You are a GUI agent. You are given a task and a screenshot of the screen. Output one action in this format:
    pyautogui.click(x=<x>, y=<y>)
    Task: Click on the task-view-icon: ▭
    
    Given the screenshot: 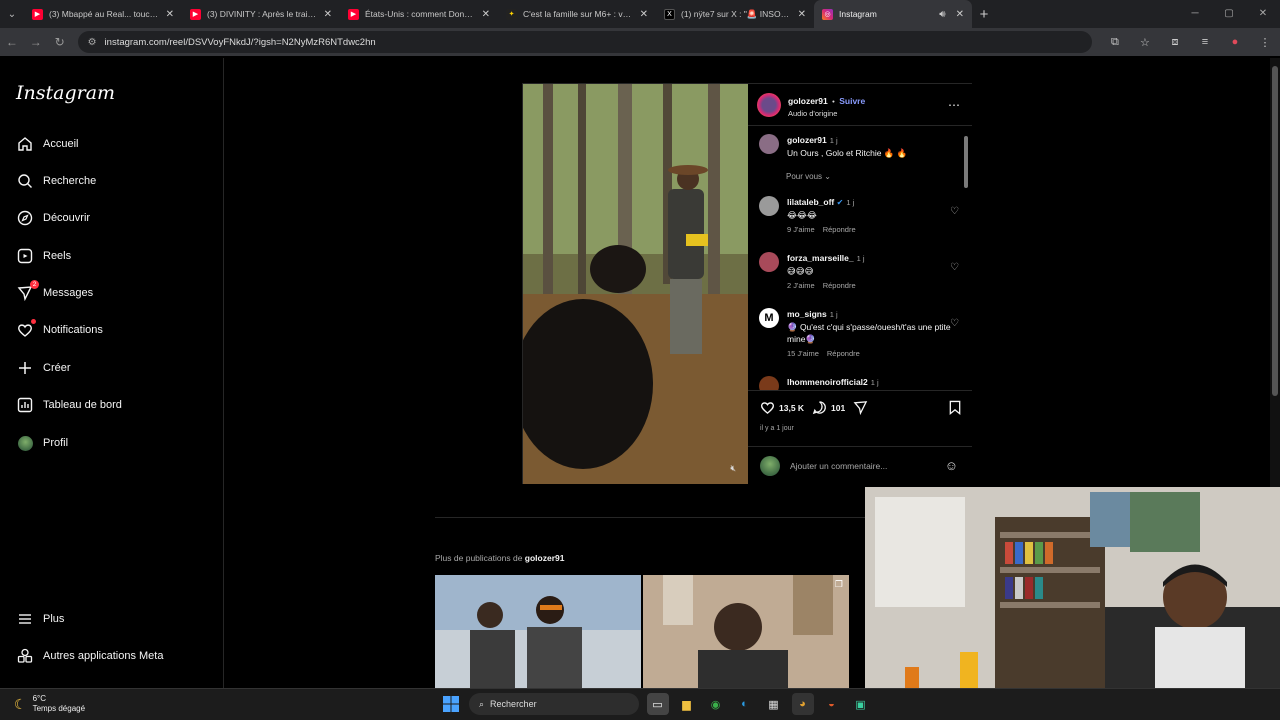 What is the action you would take?
    pyautogui.click(x=657, y=704)
    